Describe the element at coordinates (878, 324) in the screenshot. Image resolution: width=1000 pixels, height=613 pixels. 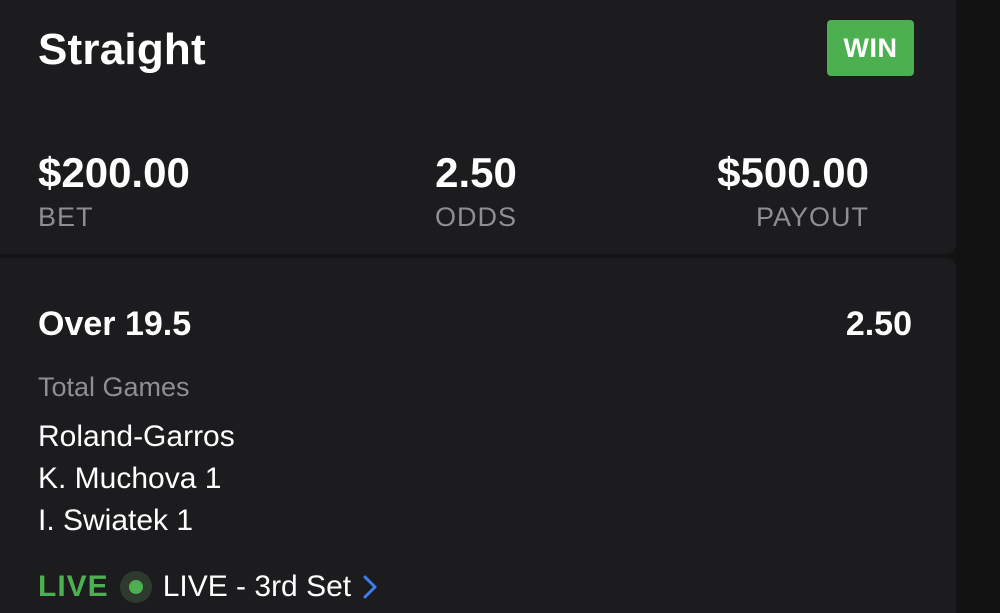
I see `selection-odds: 2.50` at that location.